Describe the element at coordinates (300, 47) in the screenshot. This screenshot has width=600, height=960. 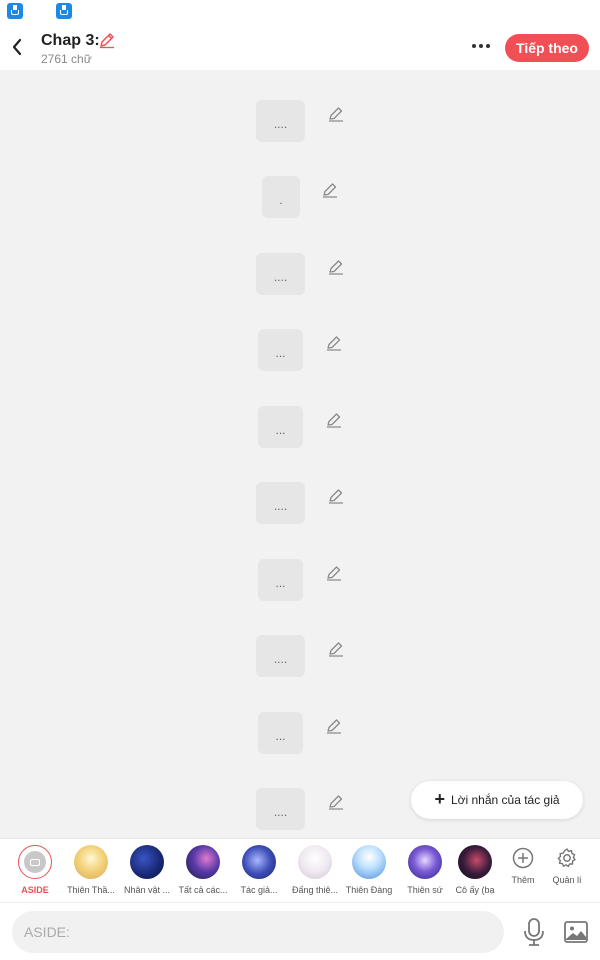
I see `header: Chap 3: 2761 chữ Tiếp theo` at that location.